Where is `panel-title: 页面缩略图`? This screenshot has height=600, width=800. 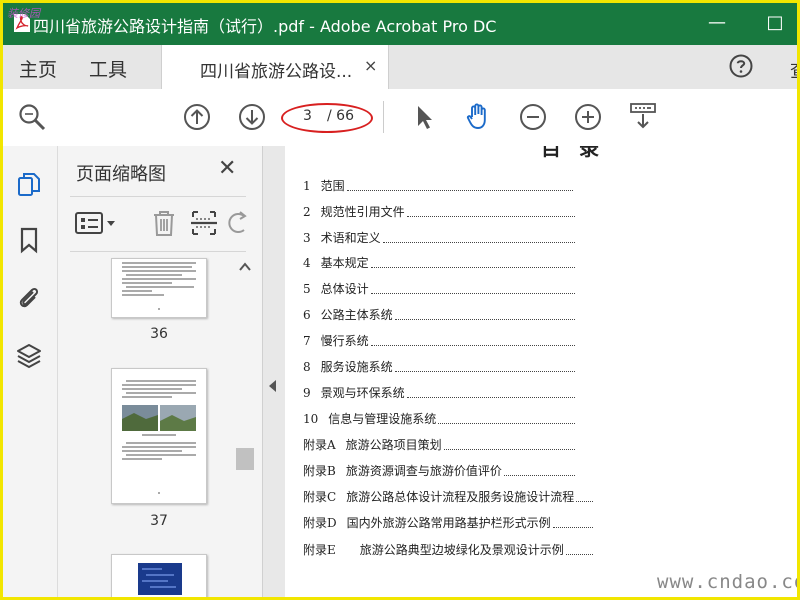 panel-title: 页面缩略图 is located at coordinates (121, 174).